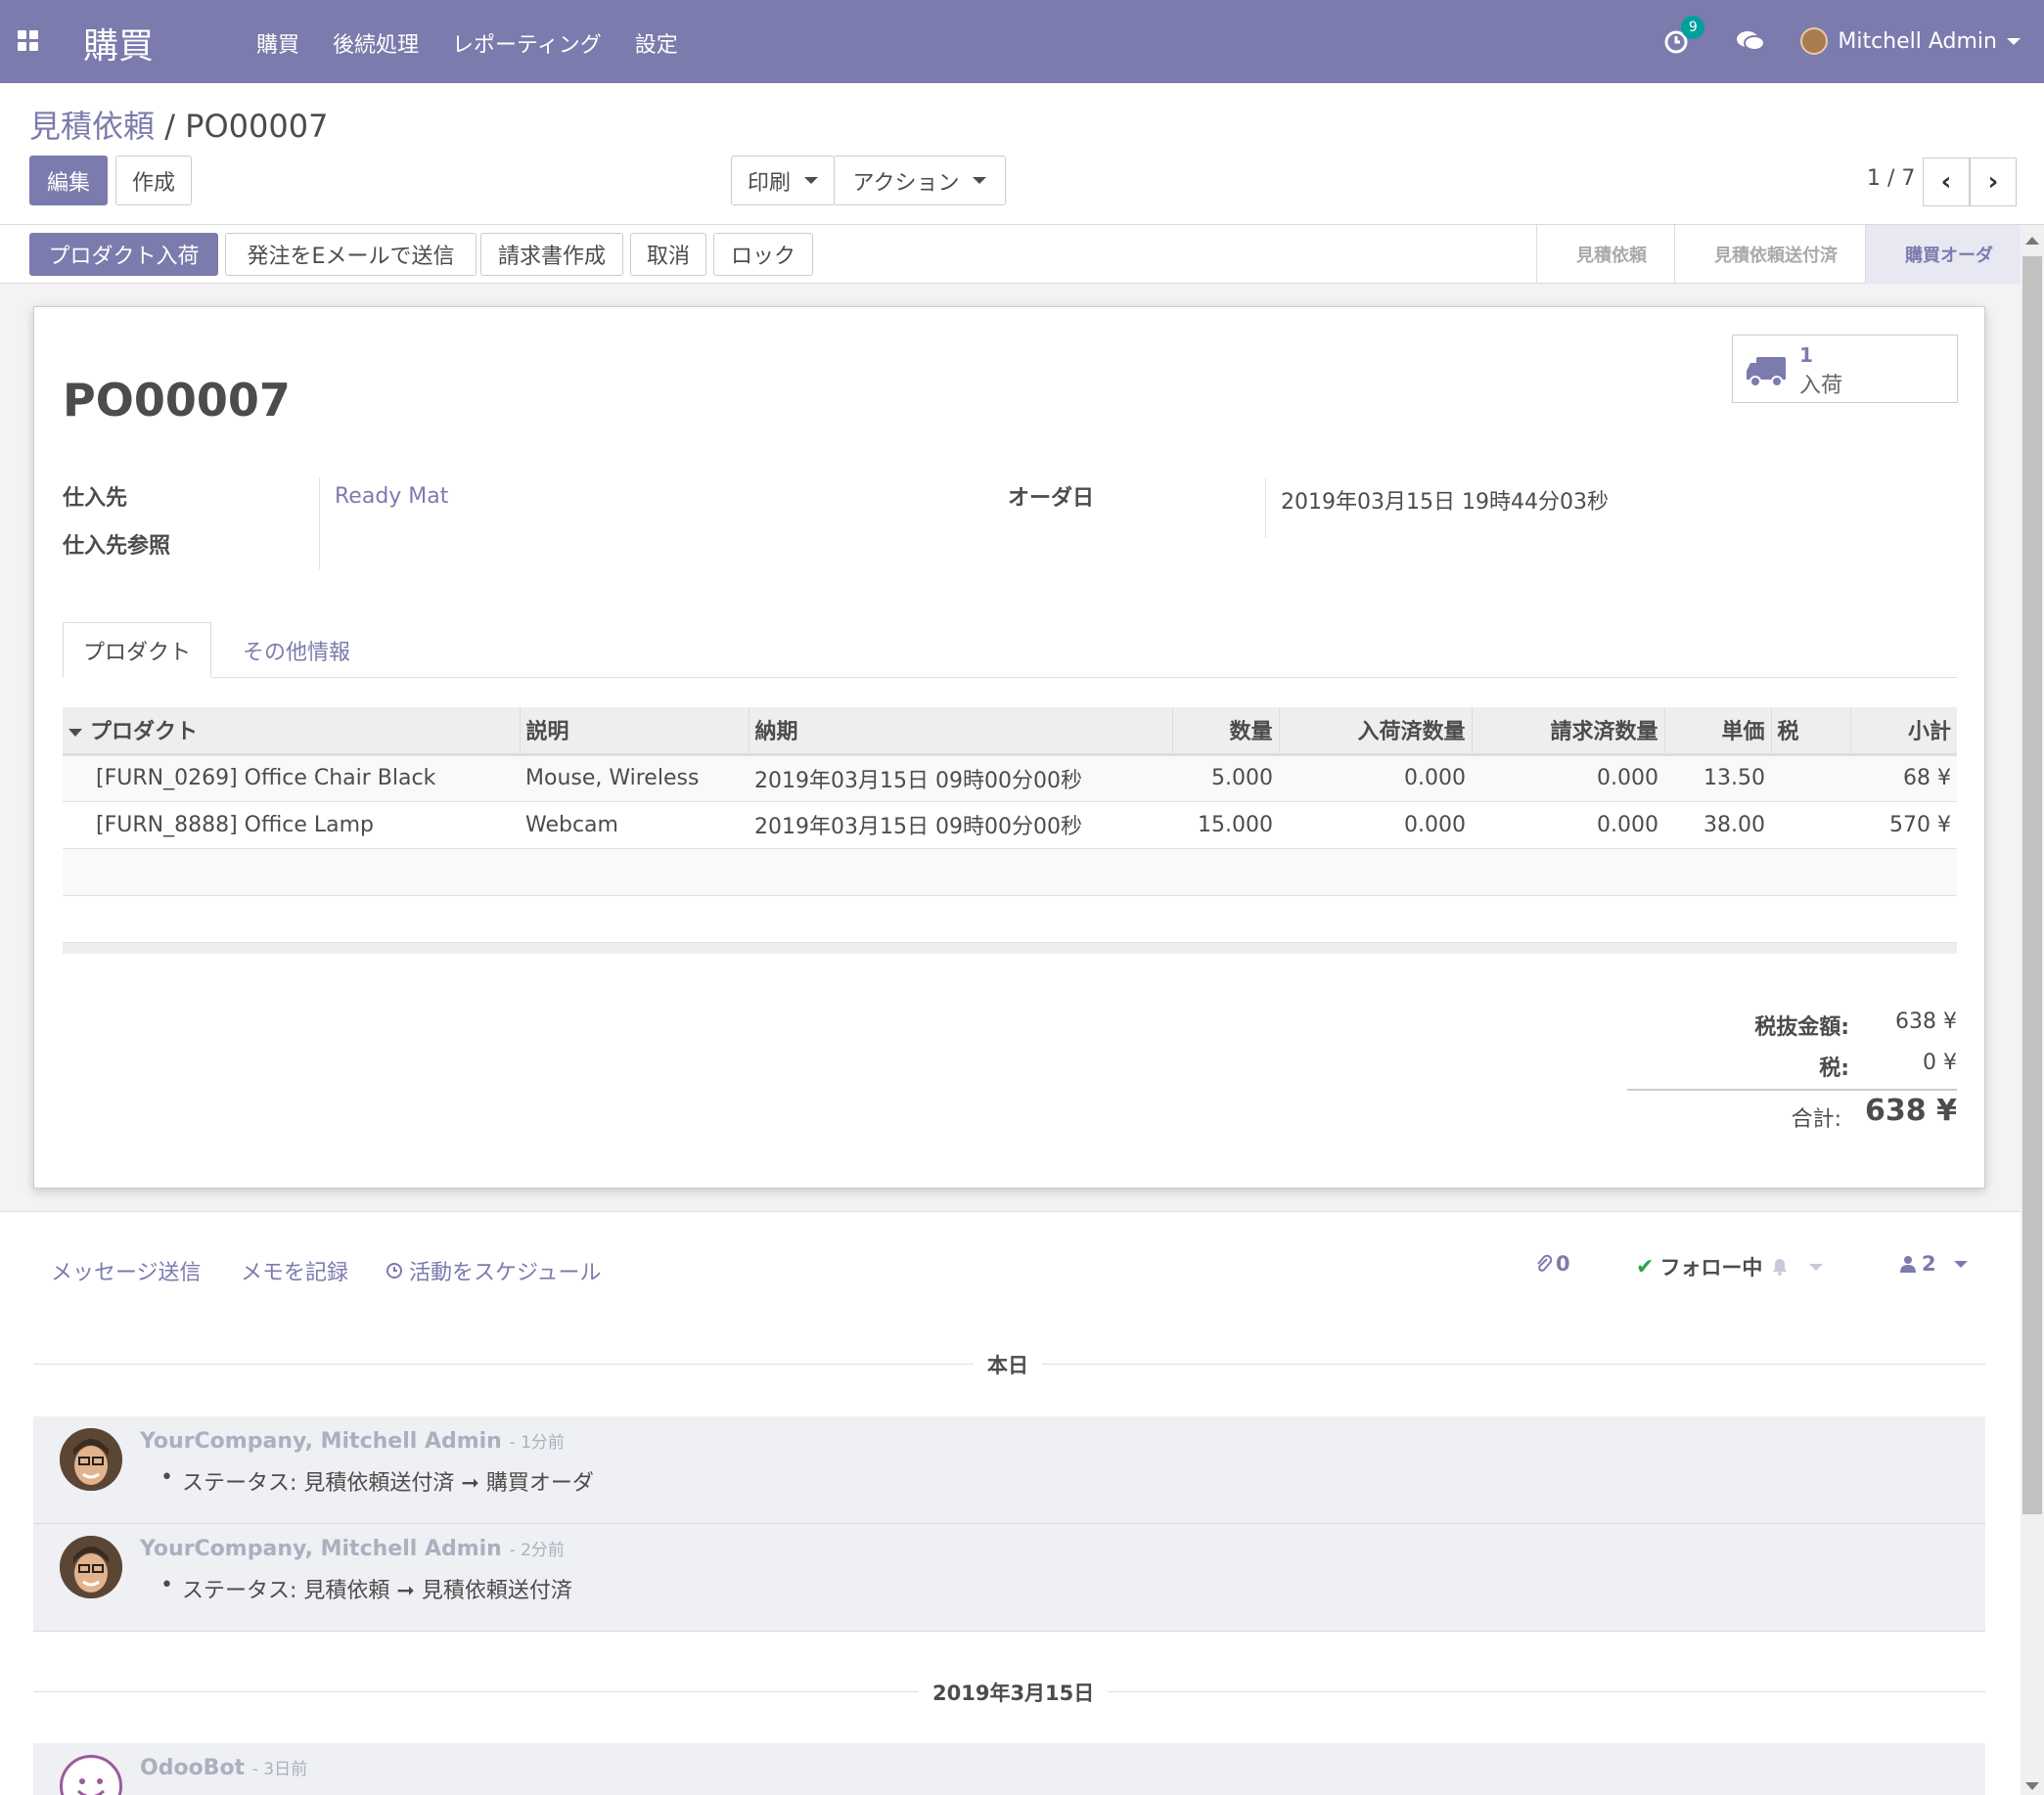  What do you see at coordinates (279, 1770) in the screenshot?
I see `message-time: - 3日前` at bounding box center [279, 1770].